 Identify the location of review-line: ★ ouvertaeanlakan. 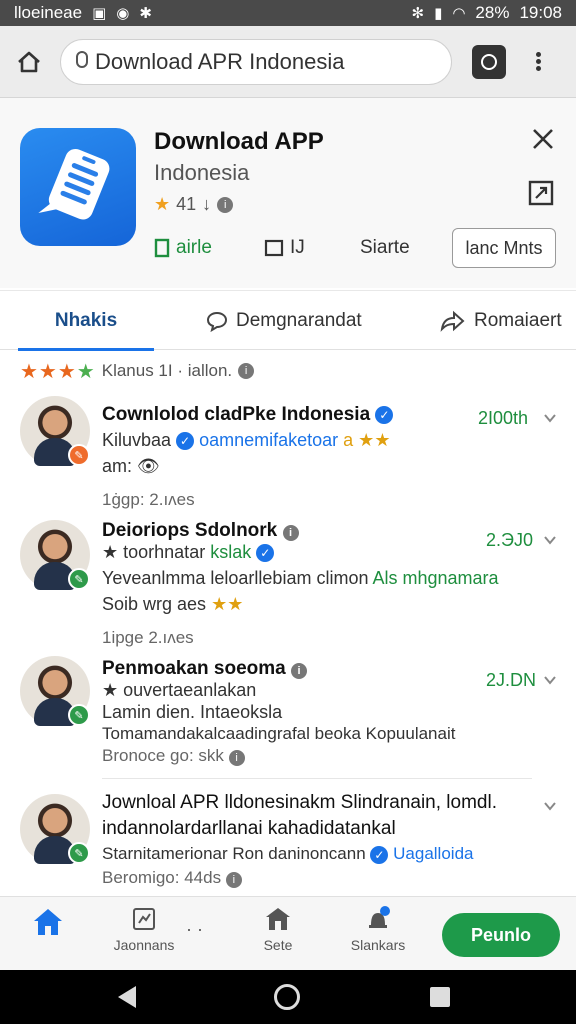
(179, 690).